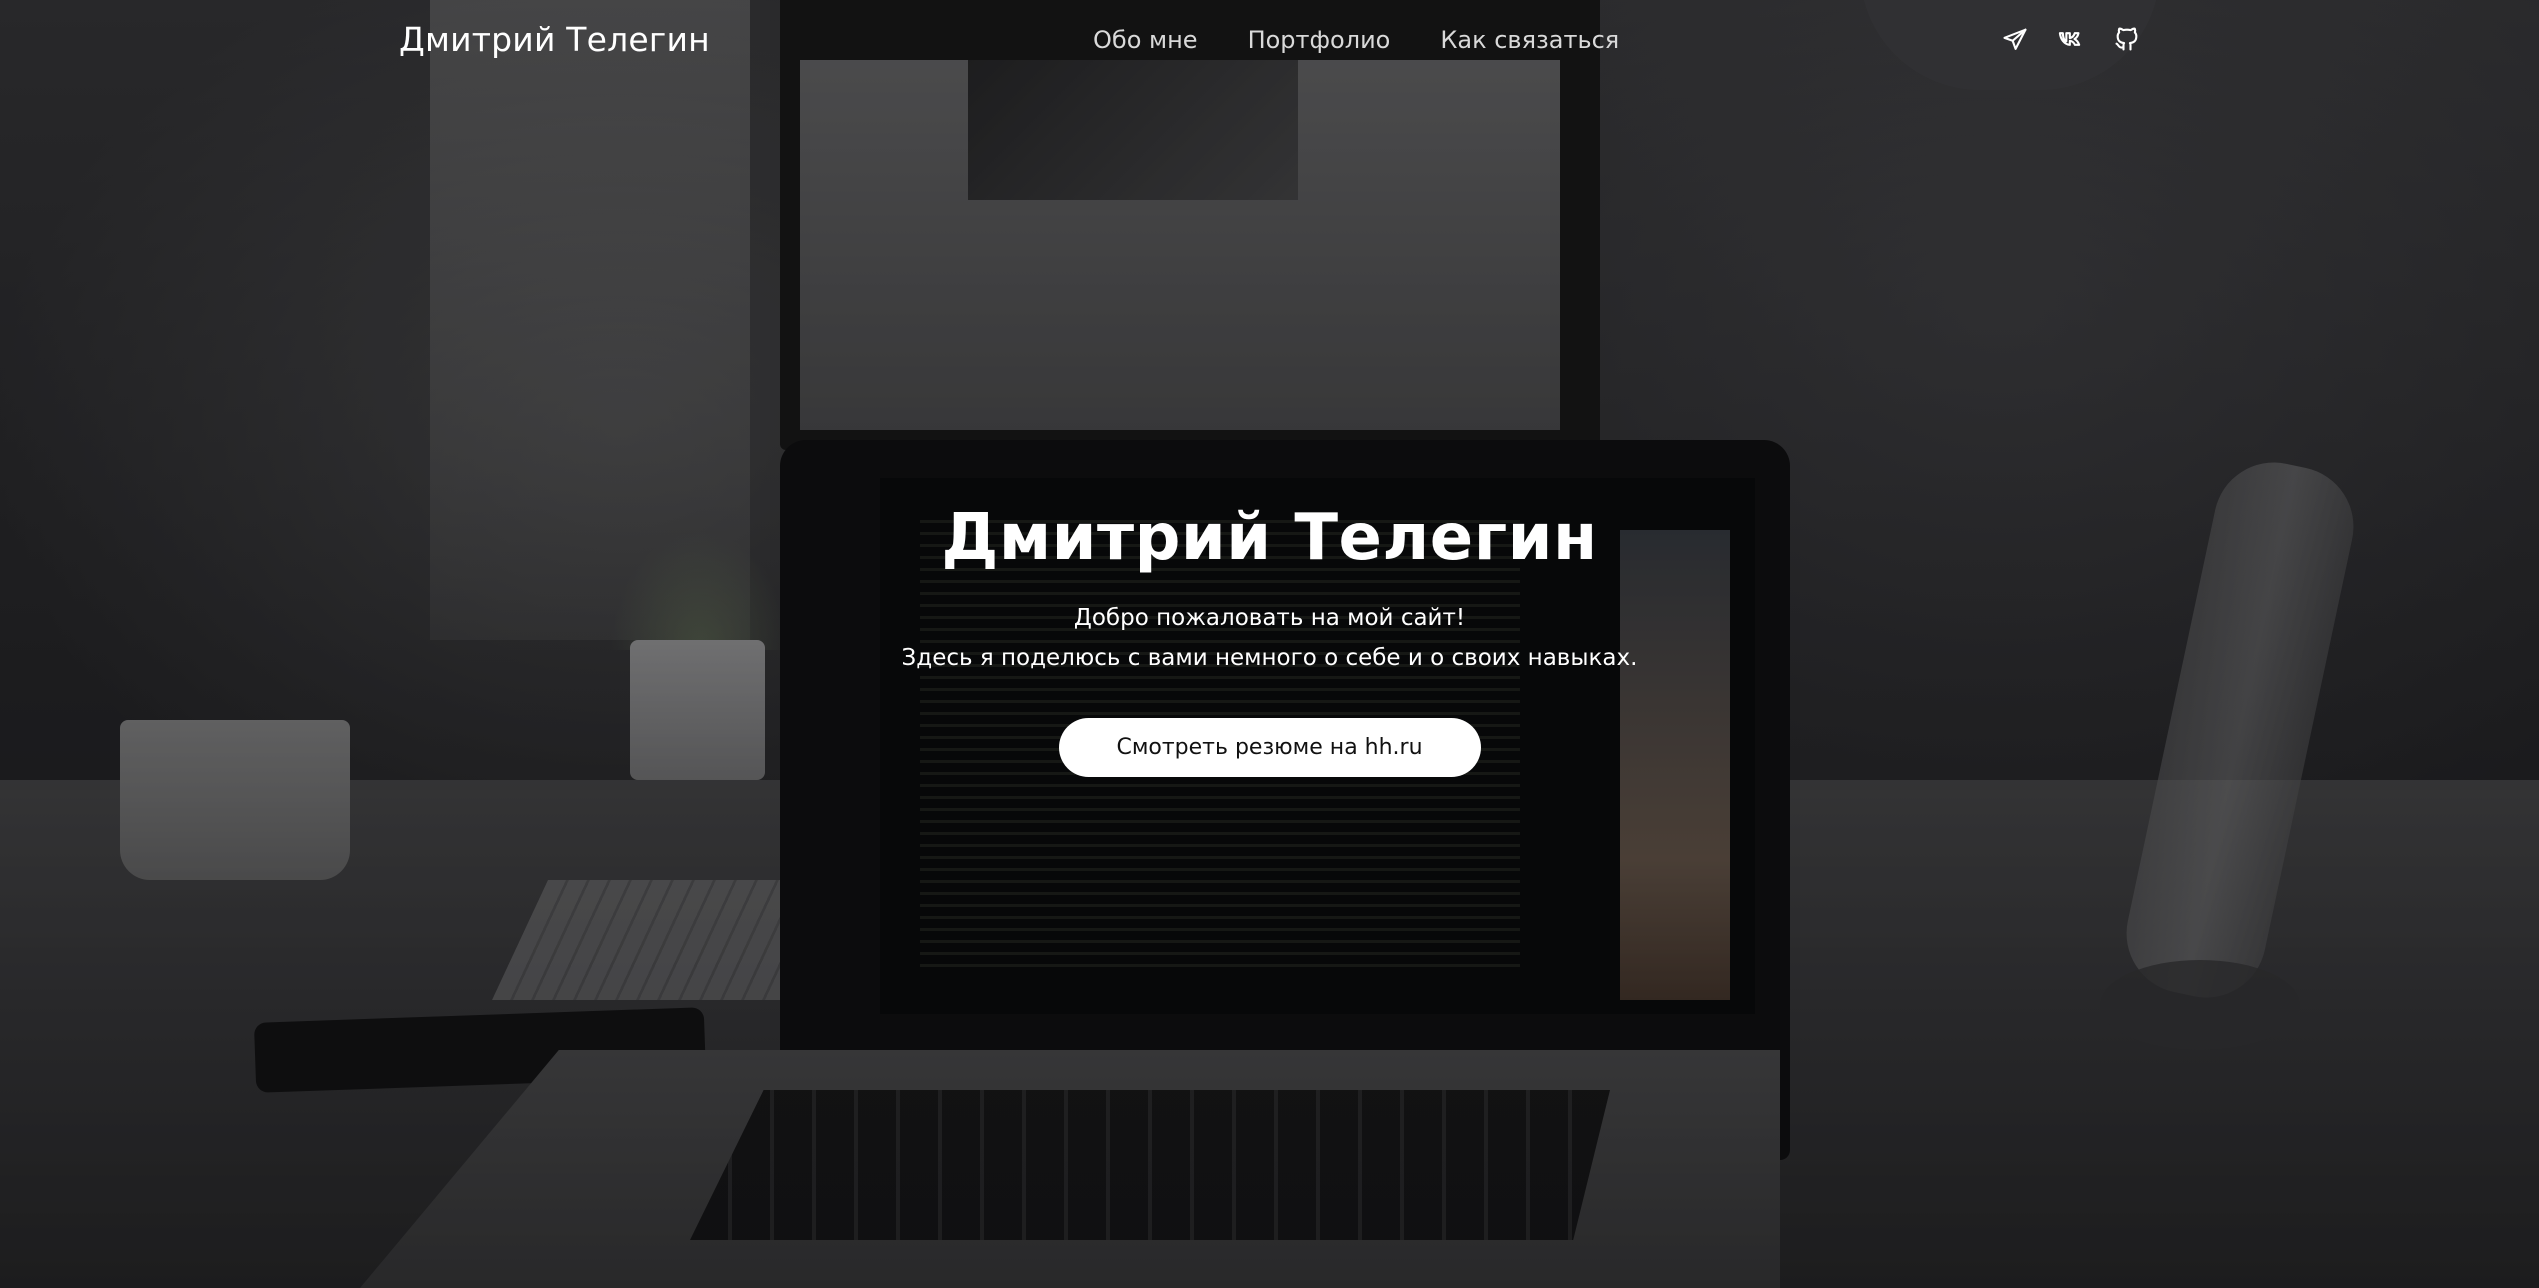 The image size is (2539, 1288). I want to click on nav-link-about: Обо мне, so click(1145, 40).